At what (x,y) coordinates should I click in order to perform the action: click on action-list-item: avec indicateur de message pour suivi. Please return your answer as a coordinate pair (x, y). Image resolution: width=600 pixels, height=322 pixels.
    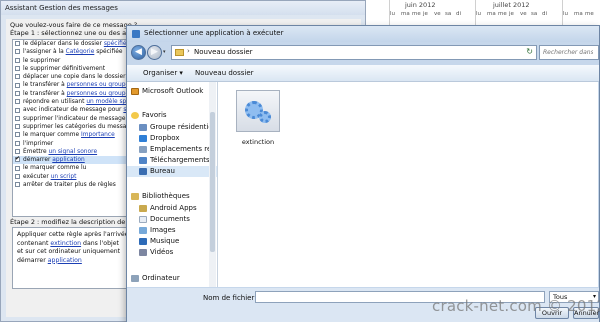
    Looking at the image, I should click on (74, 110).